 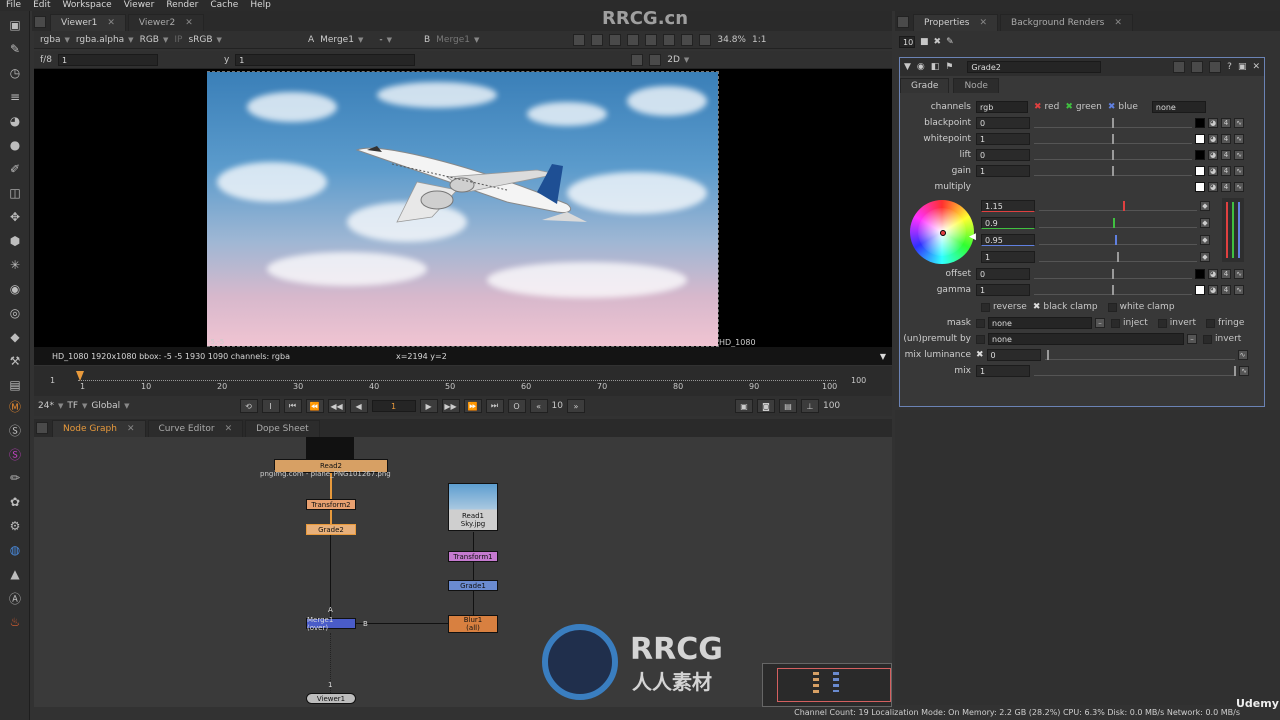 I want to click on mix-slider, so click(x=1135, y=371).